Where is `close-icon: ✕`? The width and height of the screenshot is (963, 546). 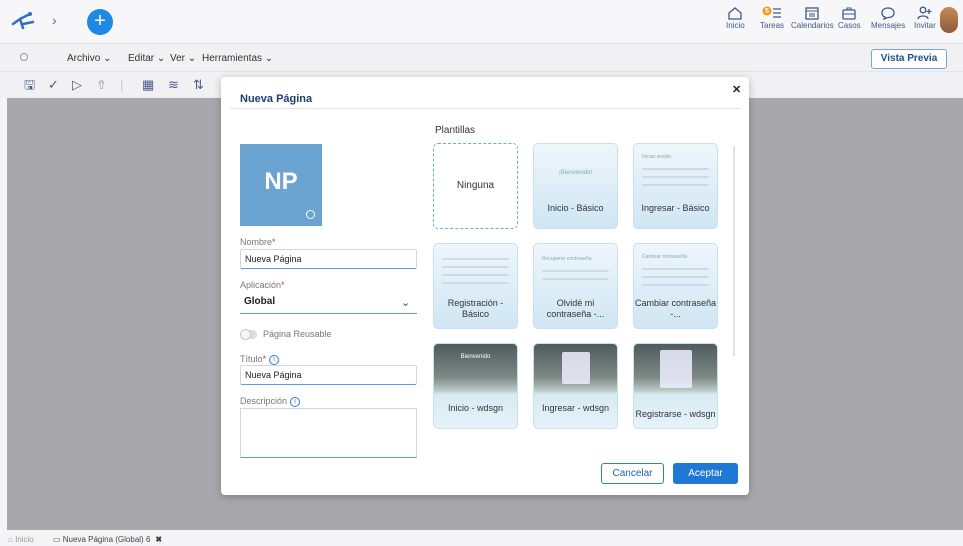
close-icon: ✕ is located at coordinates (736, 89).